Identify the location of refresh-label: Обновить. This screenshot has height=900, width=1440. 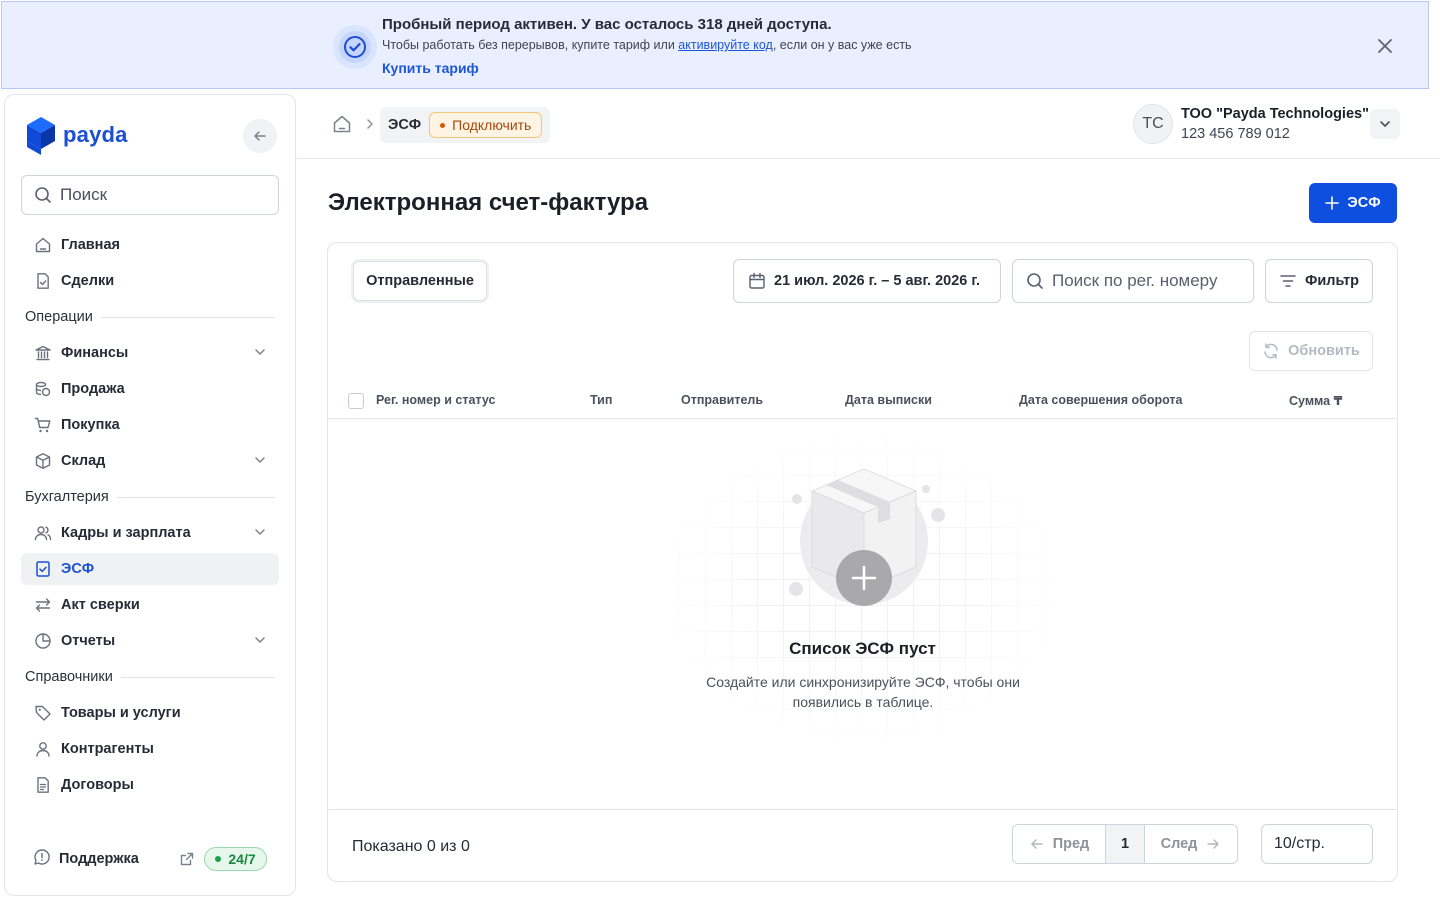
(1324, 351).